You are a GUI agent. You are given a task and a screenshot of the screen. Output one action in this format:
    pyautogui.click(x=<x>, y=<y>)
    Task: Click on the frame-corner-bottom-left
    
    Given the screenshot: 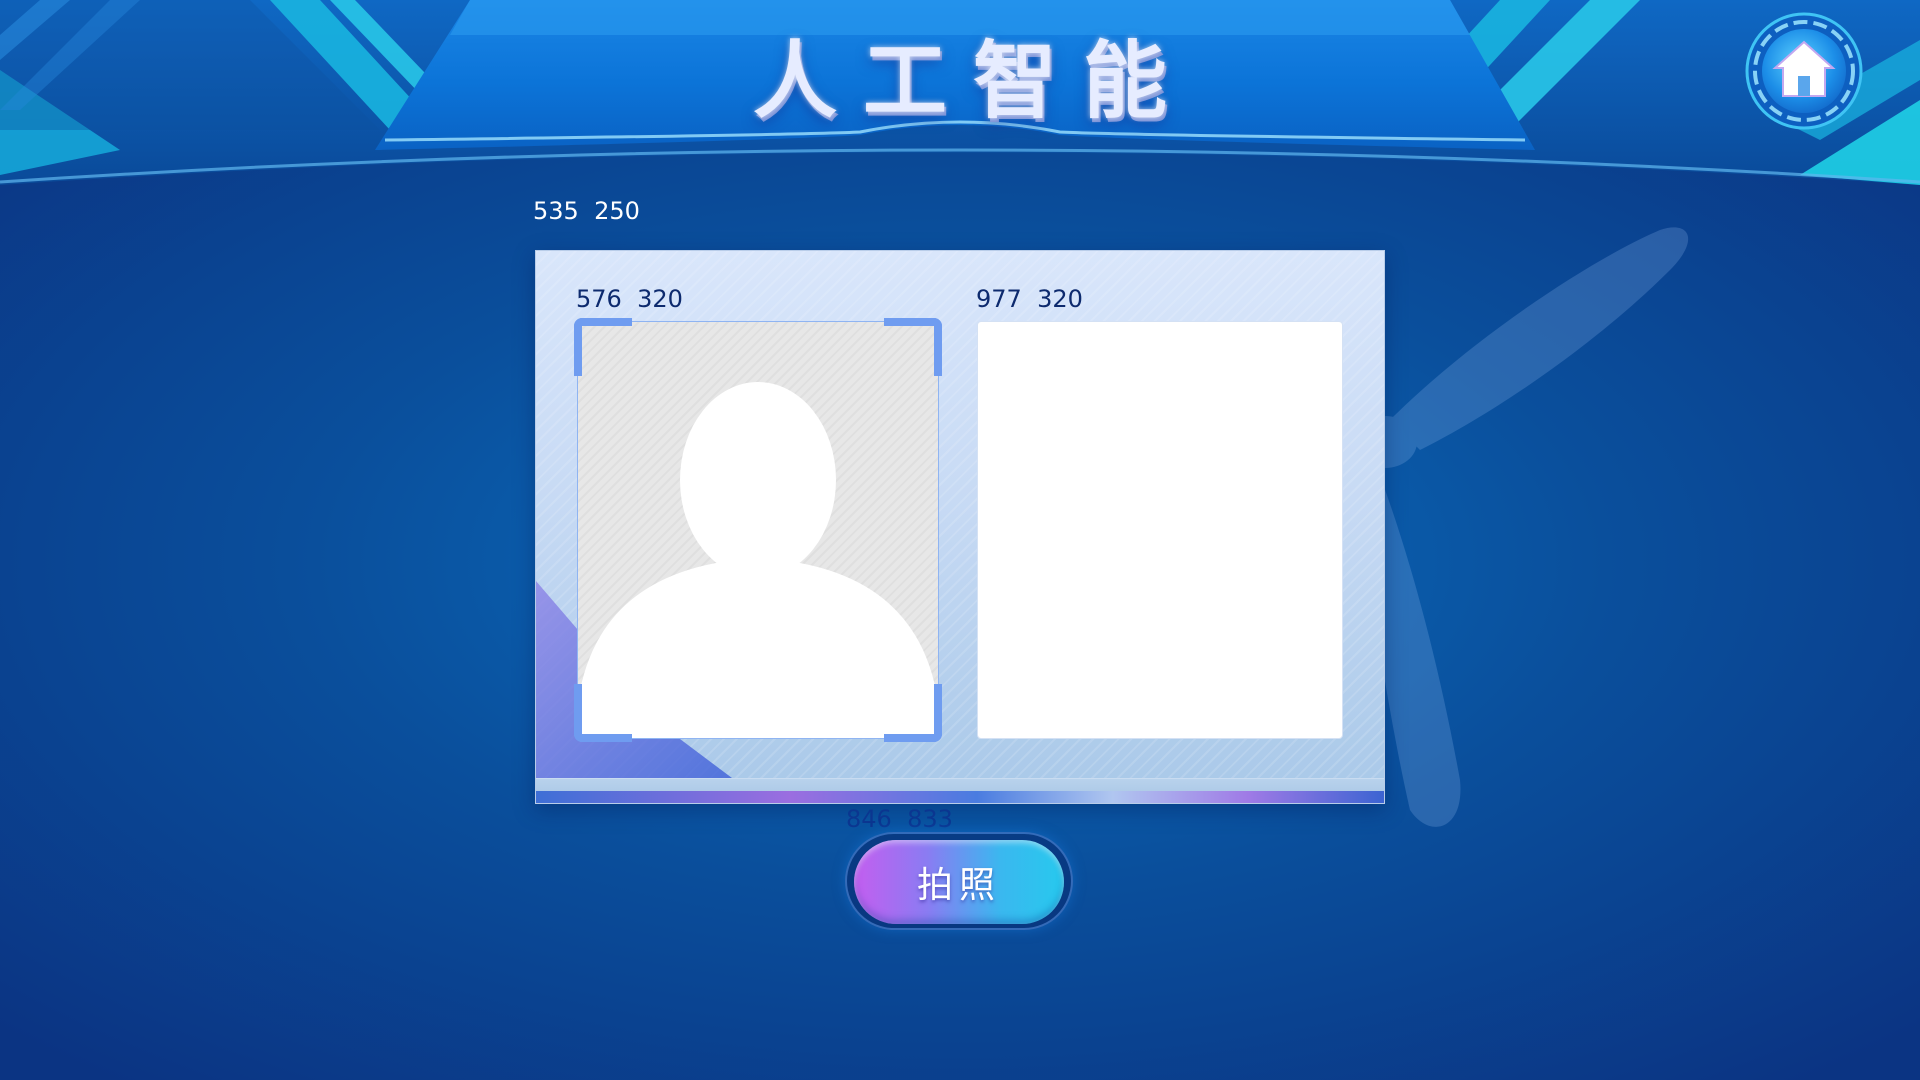 What is the action you would take?
    pyautogui.click(x=603, y=713)
    